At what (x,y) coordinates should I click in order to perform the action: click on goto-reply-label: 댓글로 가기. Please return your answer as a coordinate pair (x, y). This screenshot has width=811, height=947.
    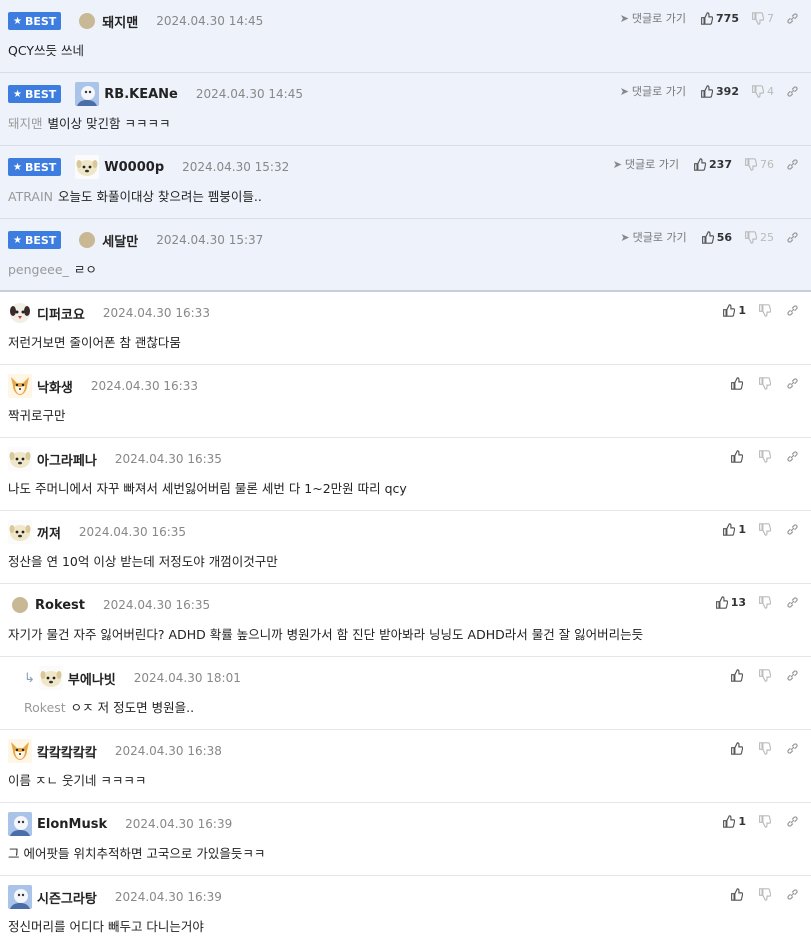
    Looking at the image, I should click on (659, 91).